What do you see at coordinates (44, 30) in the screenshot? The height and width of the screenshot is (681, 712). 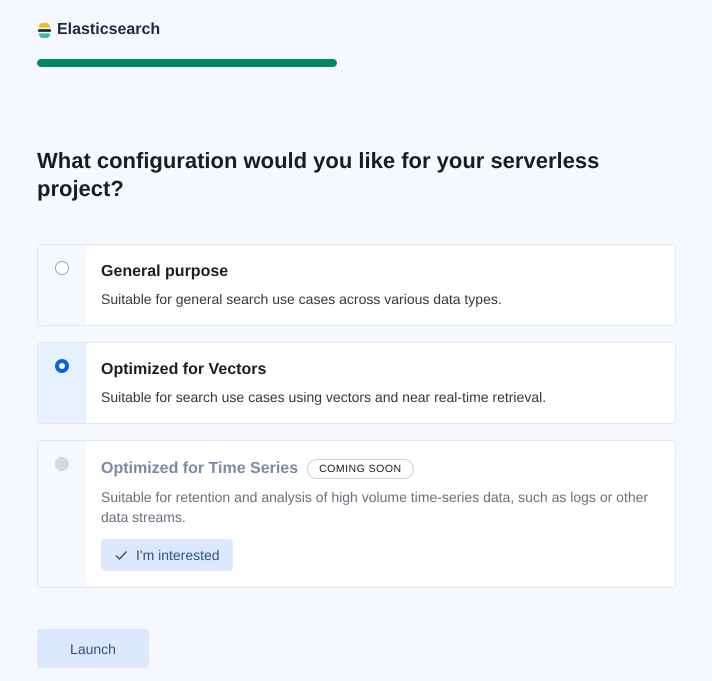 I see `logo-icon` at bounding box center [44, 30].